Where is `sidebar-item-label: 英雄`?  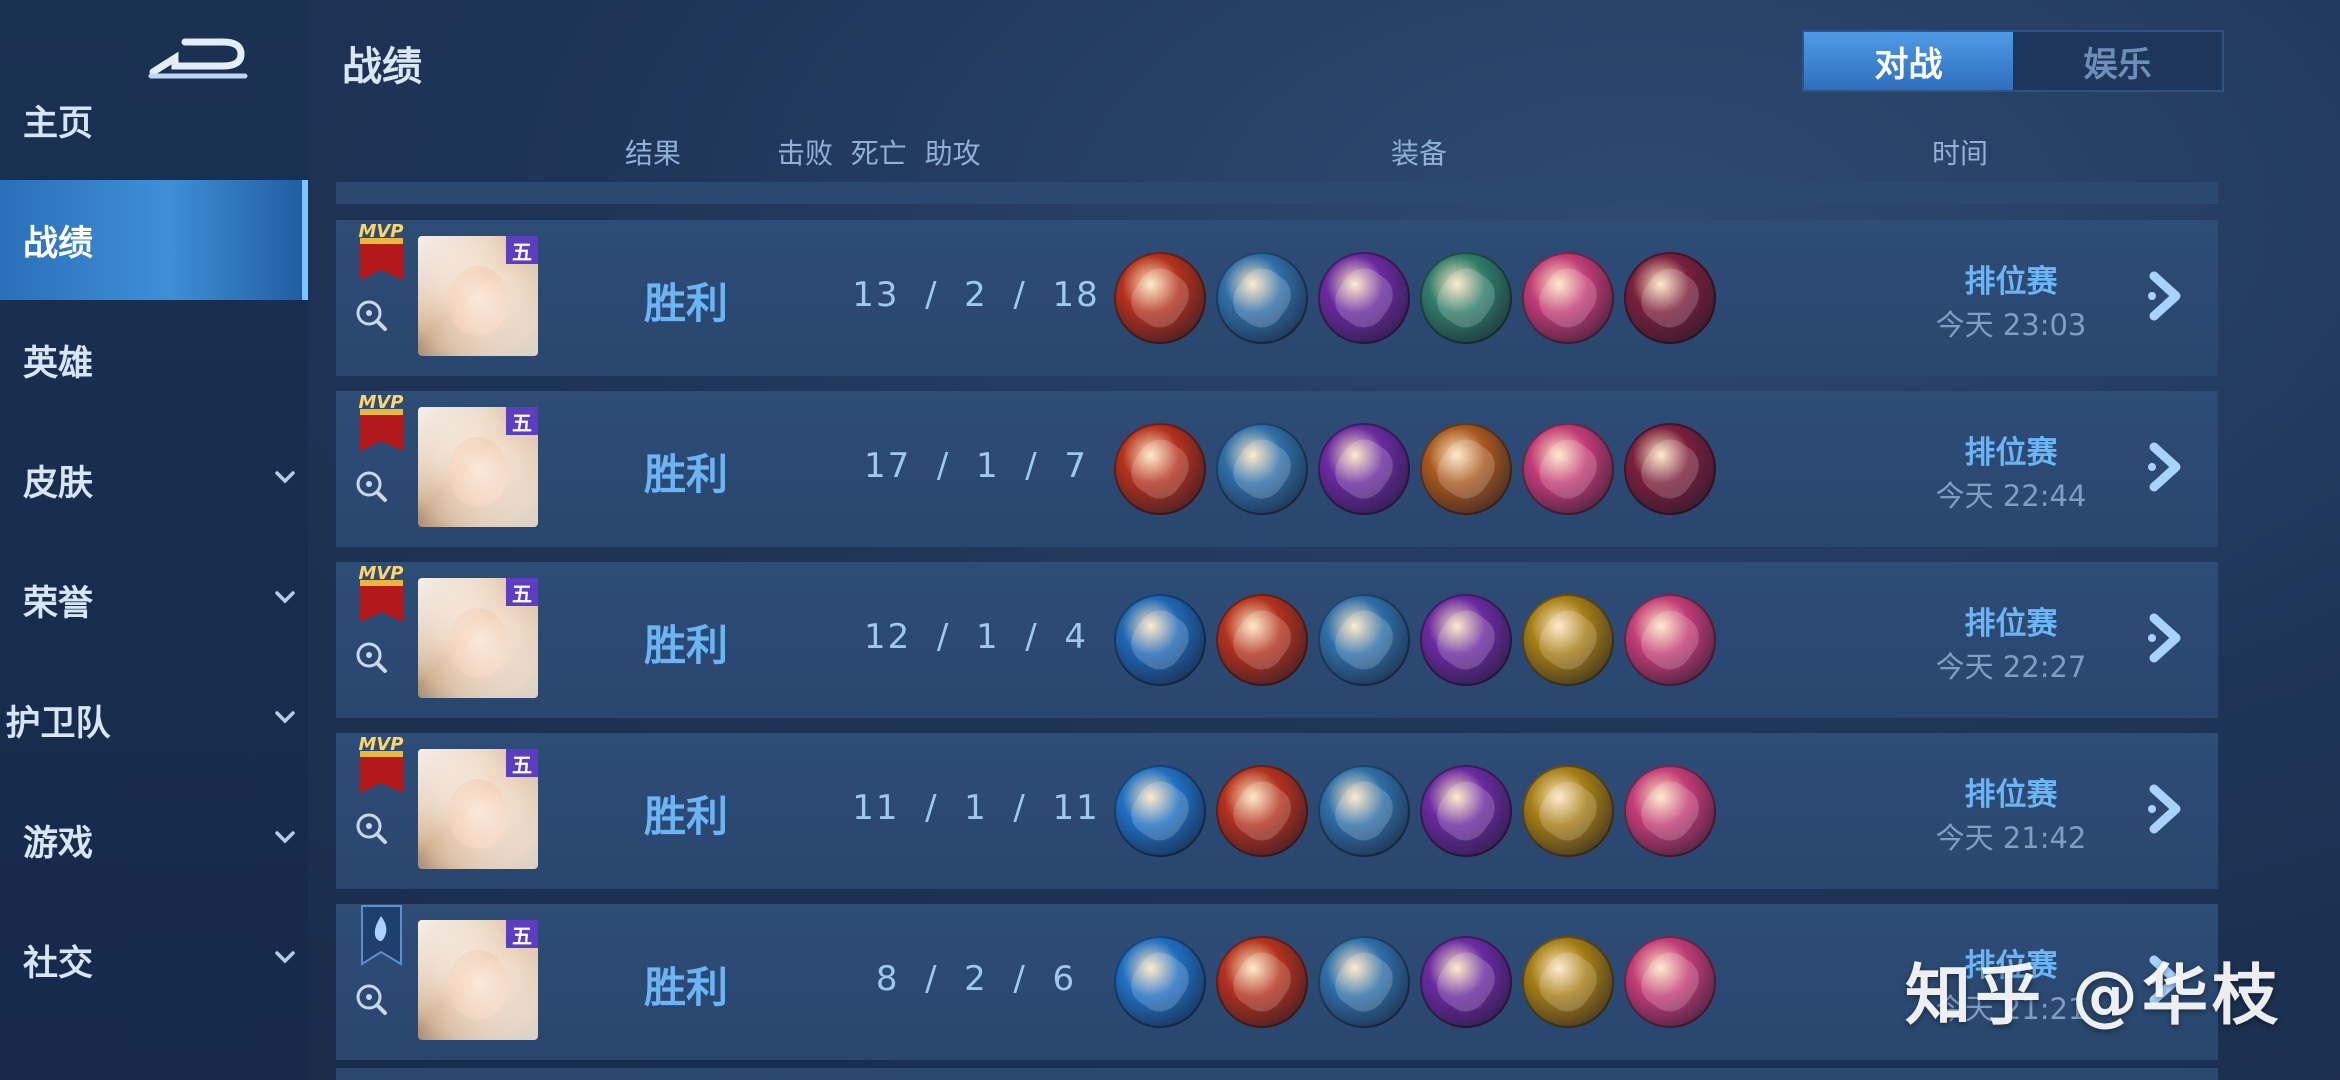 sidebar-item-label: 英雄 is located at coordinates (57, 363).